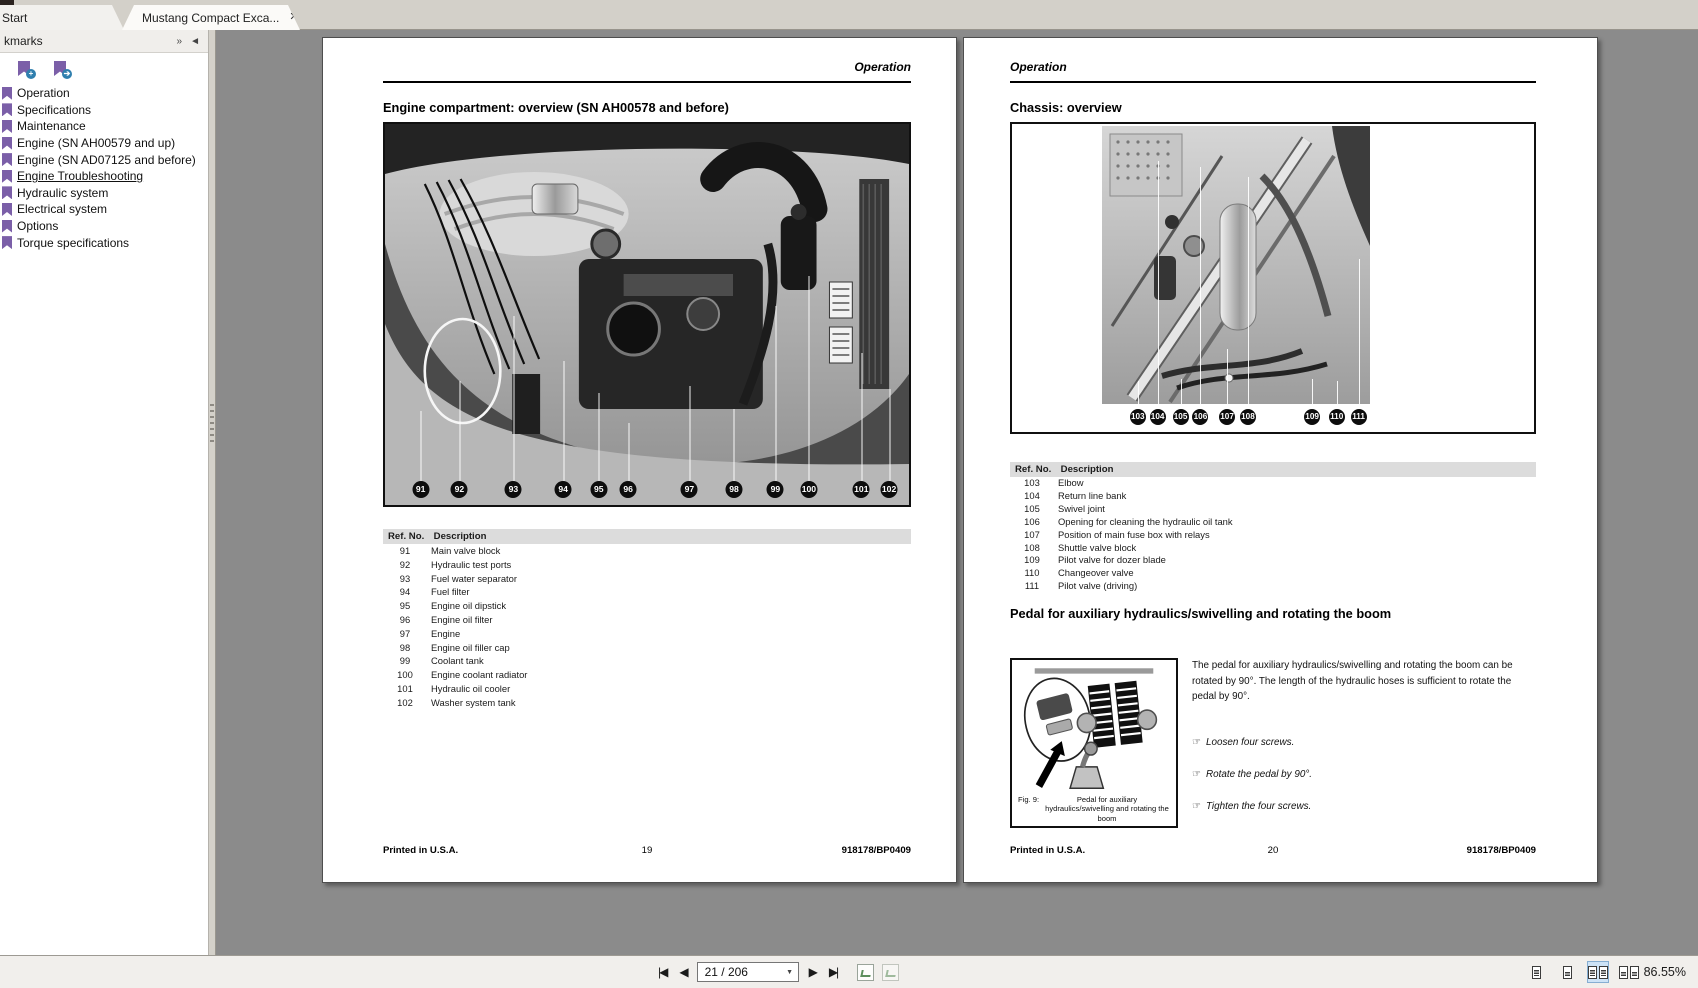 This screenshot has width=1698, height=988. What do you see at coordinates (1095, 560) in the screenshot?
I see `table-row: 109 Pilot valve for dozer blade` at bounding box center [1095, 560].